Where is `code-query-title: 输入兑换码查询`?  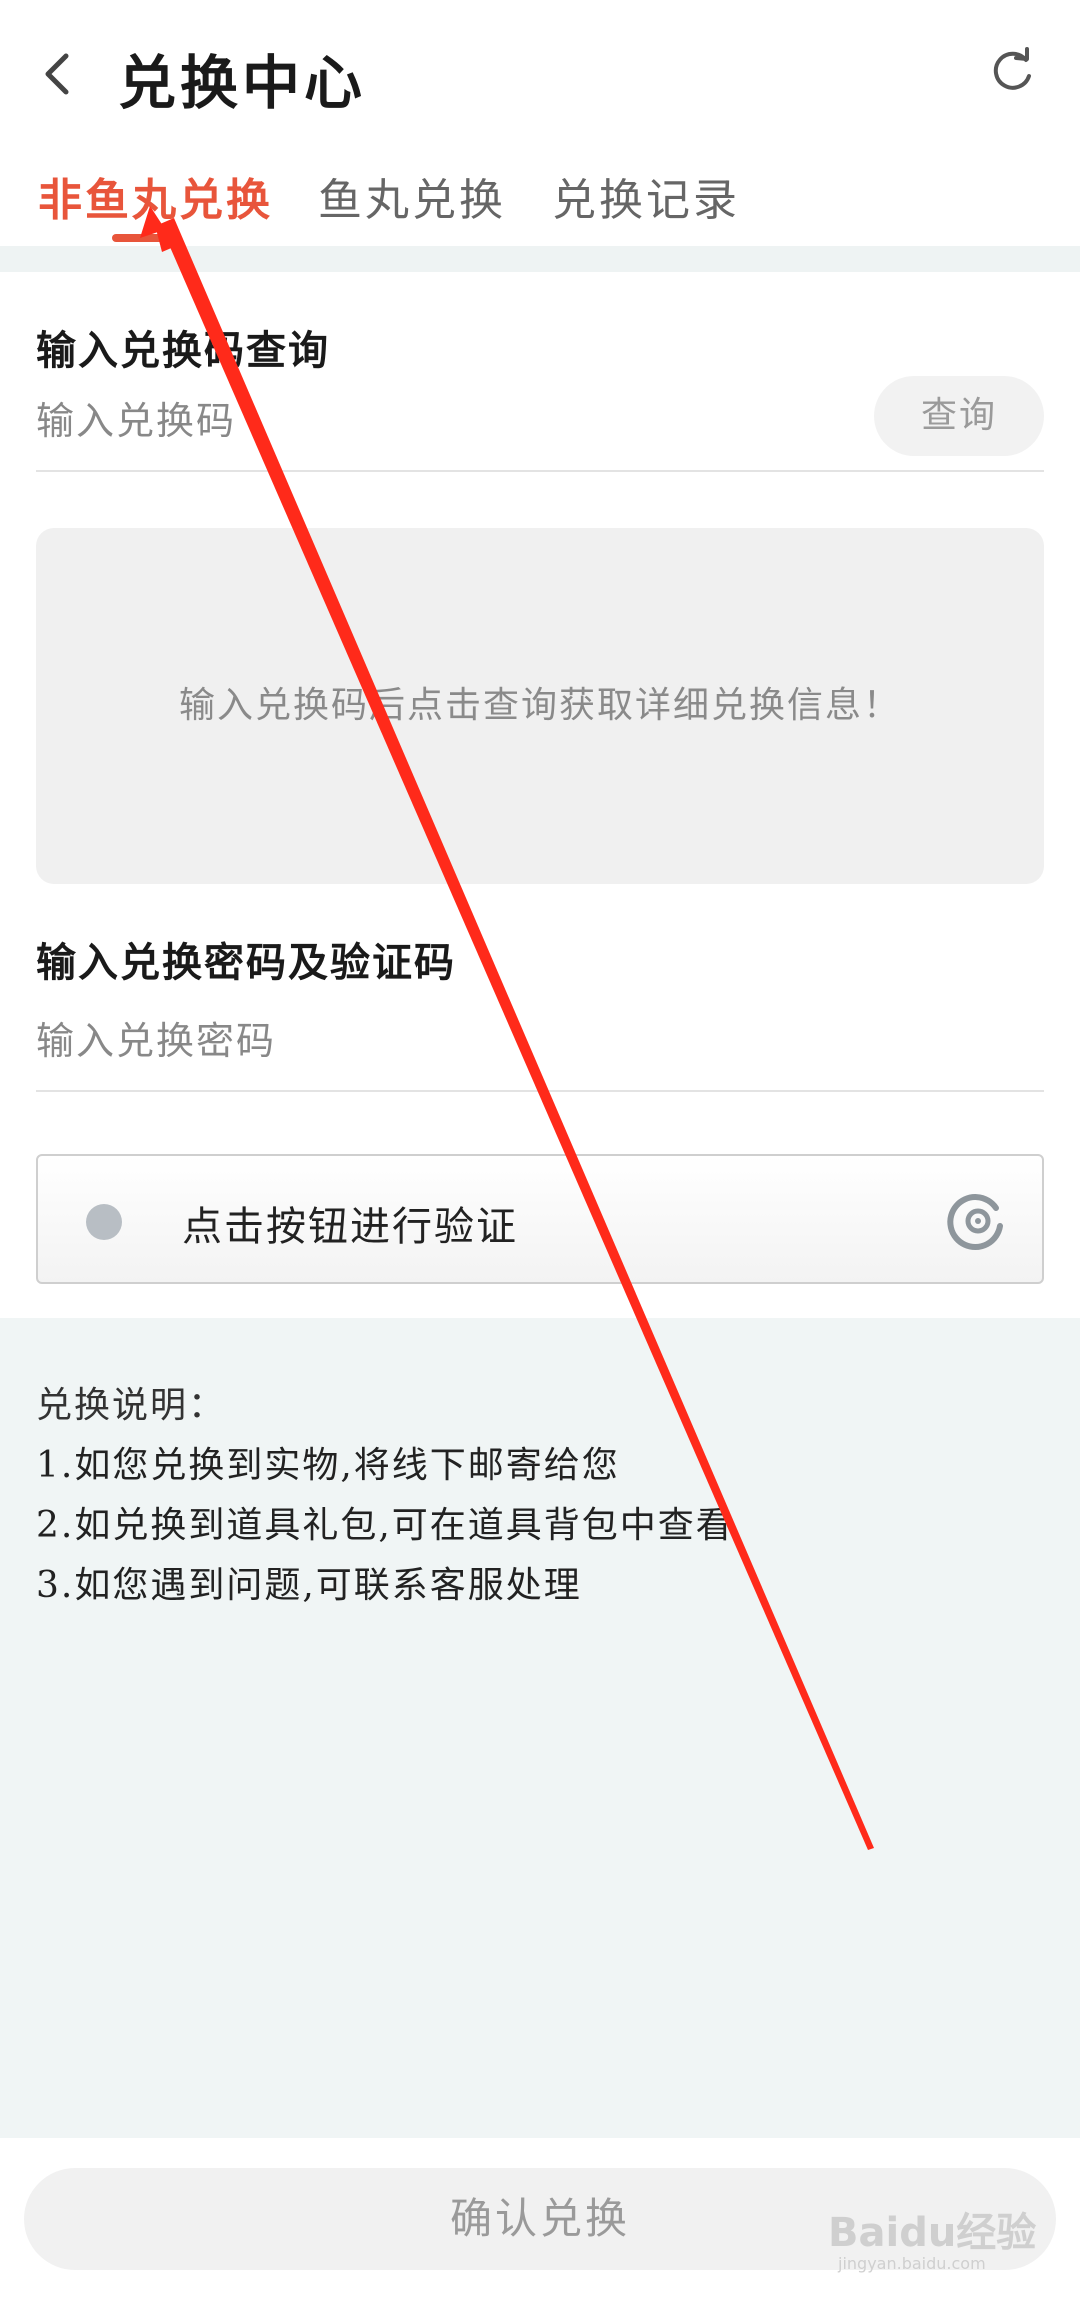 code-query-title: 输入兑换码查询 is located at coordinates (183, 350).